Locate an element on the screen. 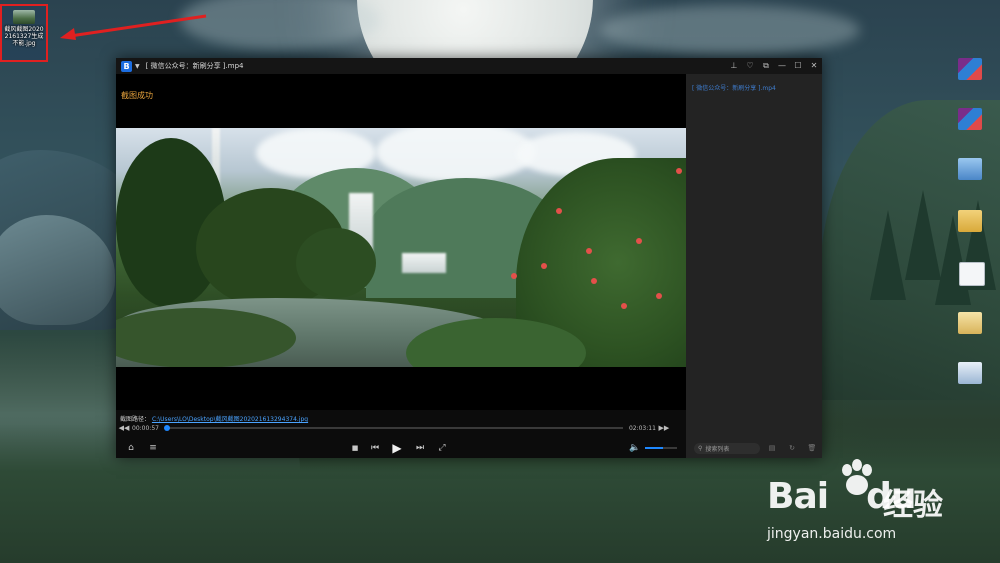 Image resolution: width=1000 pixels, height=563 pixels. volume-level is located at coordinates (654, 448).